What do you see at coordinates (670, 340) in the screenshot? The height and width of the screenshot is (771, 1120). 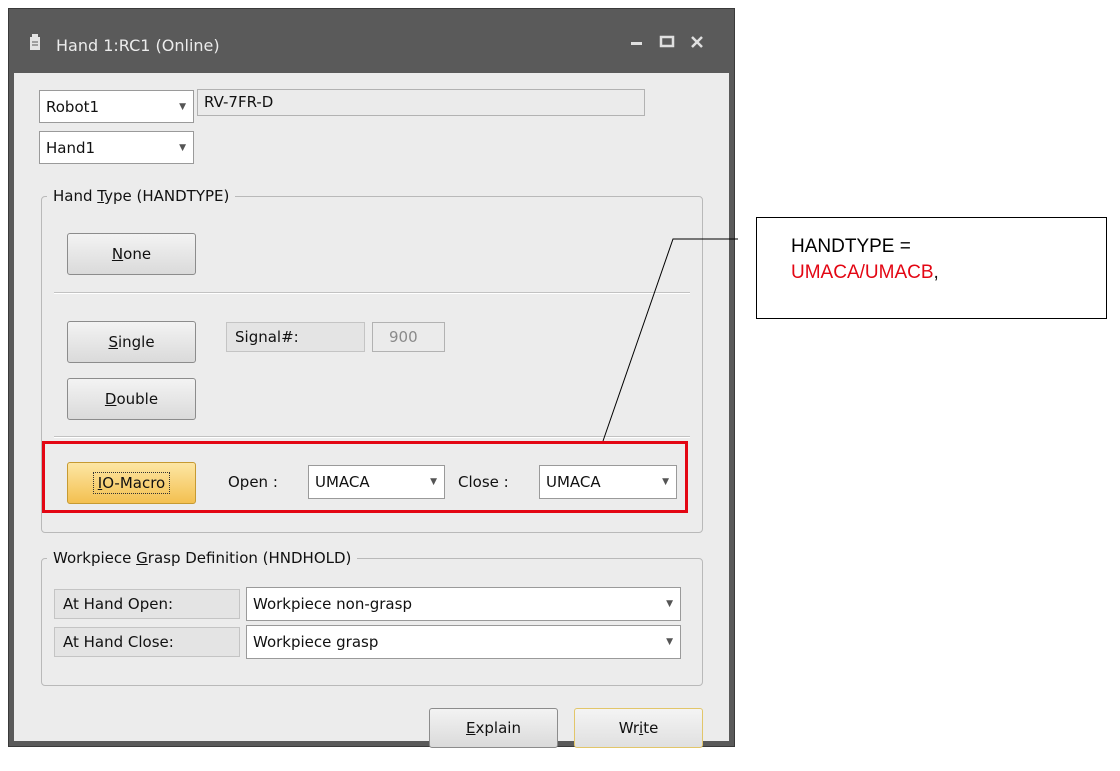 I see `callout-leader-line` at bounding box center [670, 340].